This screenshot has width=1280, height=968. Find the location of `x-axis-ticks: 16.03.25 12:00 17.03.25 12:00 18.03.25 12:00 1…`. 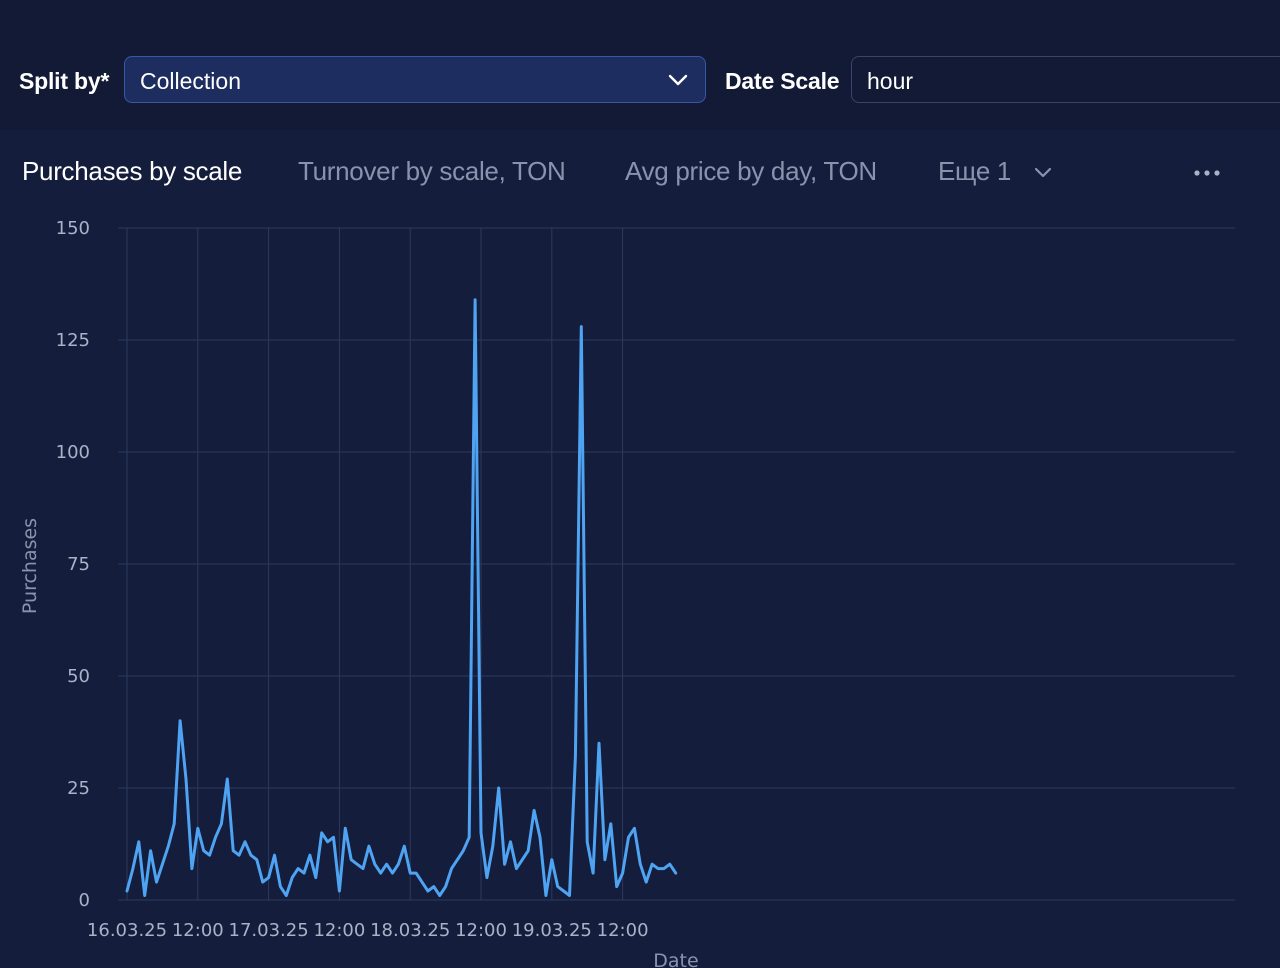

x-axis-ticks: 16.03.25 12:00 17.03.25 12:00 18.03.25 12:00 1… is located at coordinates (368, 930).